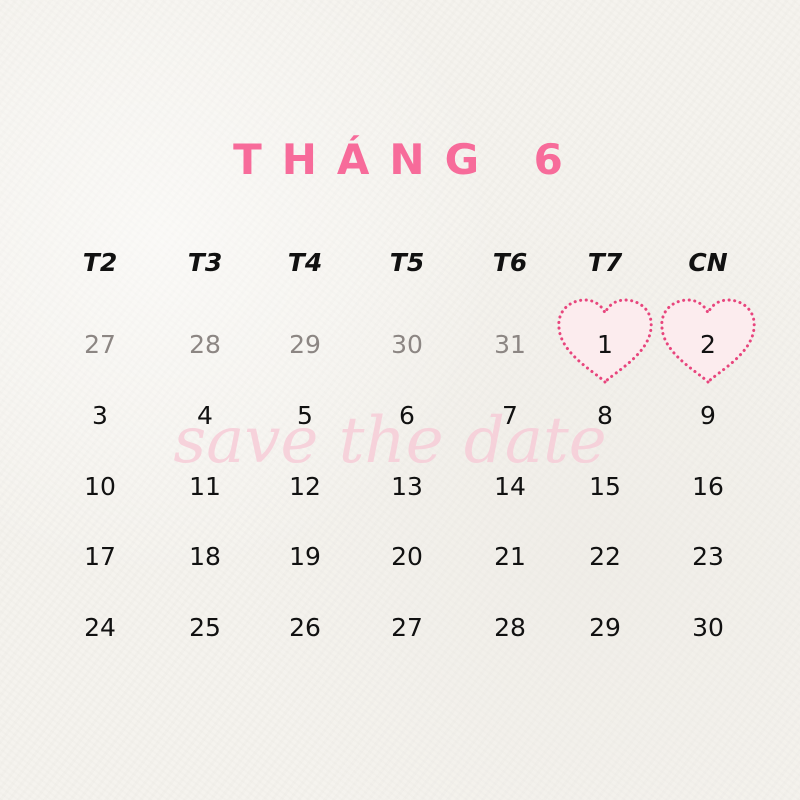  I want to click on calendar-day: 18, so click(205, 556).